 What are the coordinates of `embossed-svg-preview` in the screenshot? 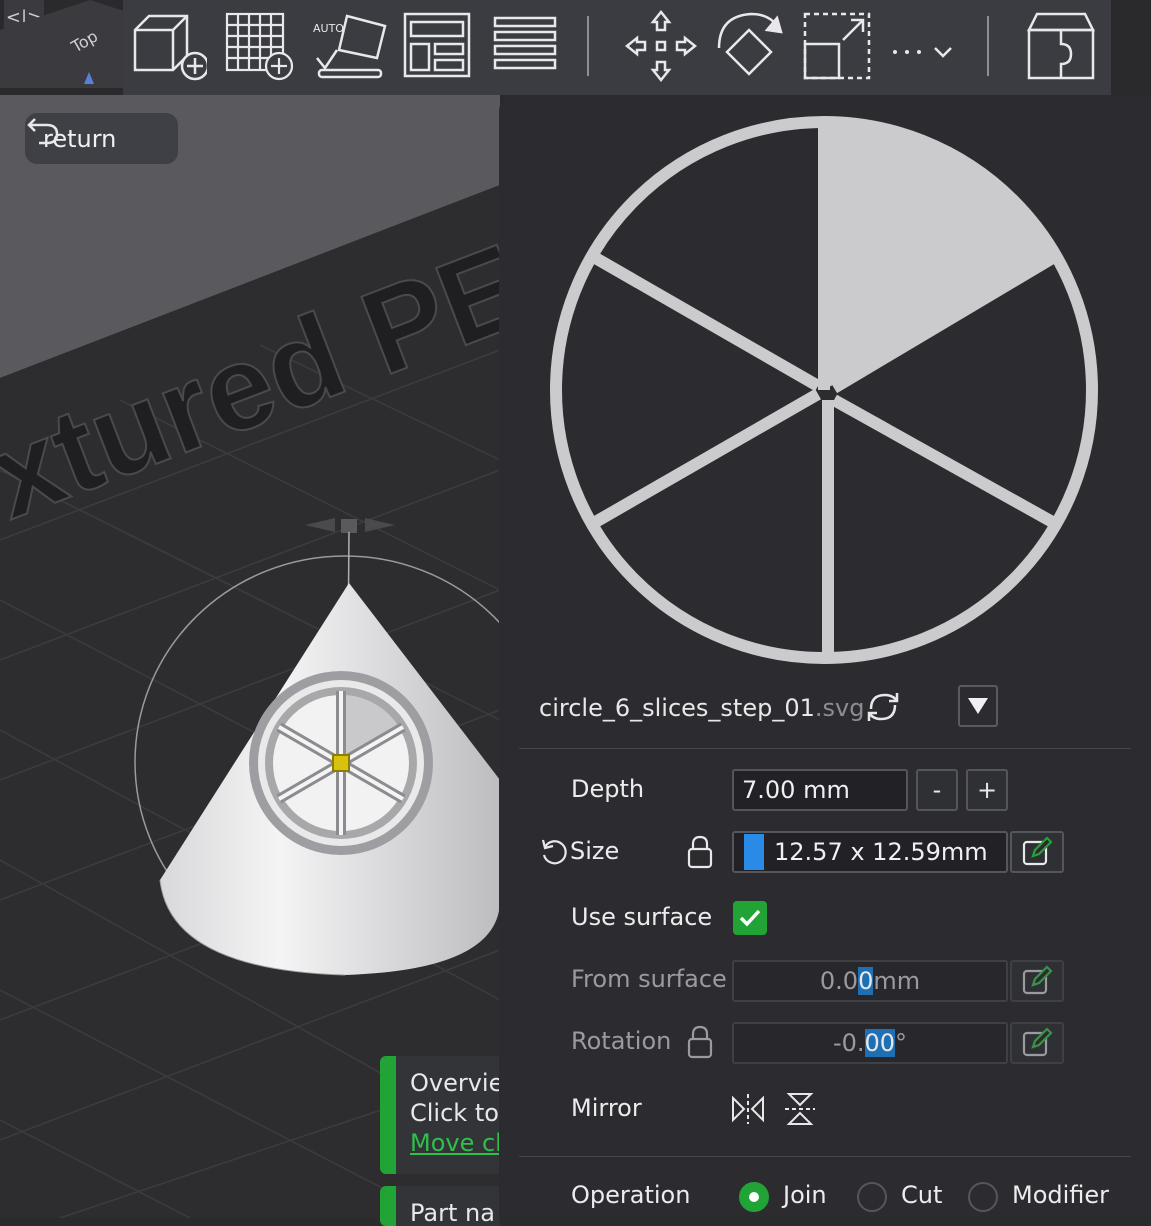 It's located at (341, 763).